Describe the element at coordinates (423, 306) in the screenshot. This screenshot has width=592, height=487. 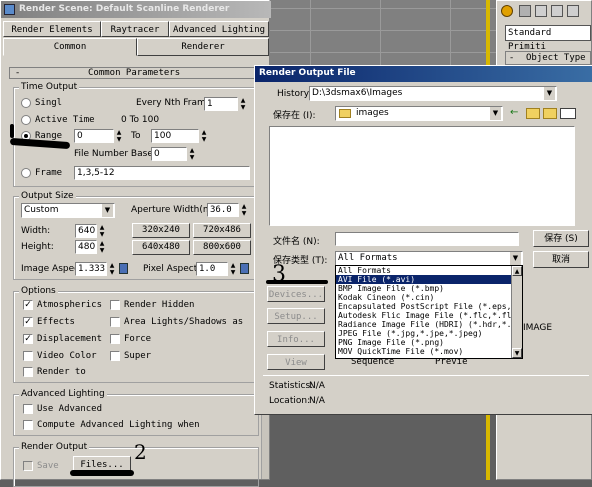
I see `format-option: Encapsulated PostScript File (*.eps,*` at that location.